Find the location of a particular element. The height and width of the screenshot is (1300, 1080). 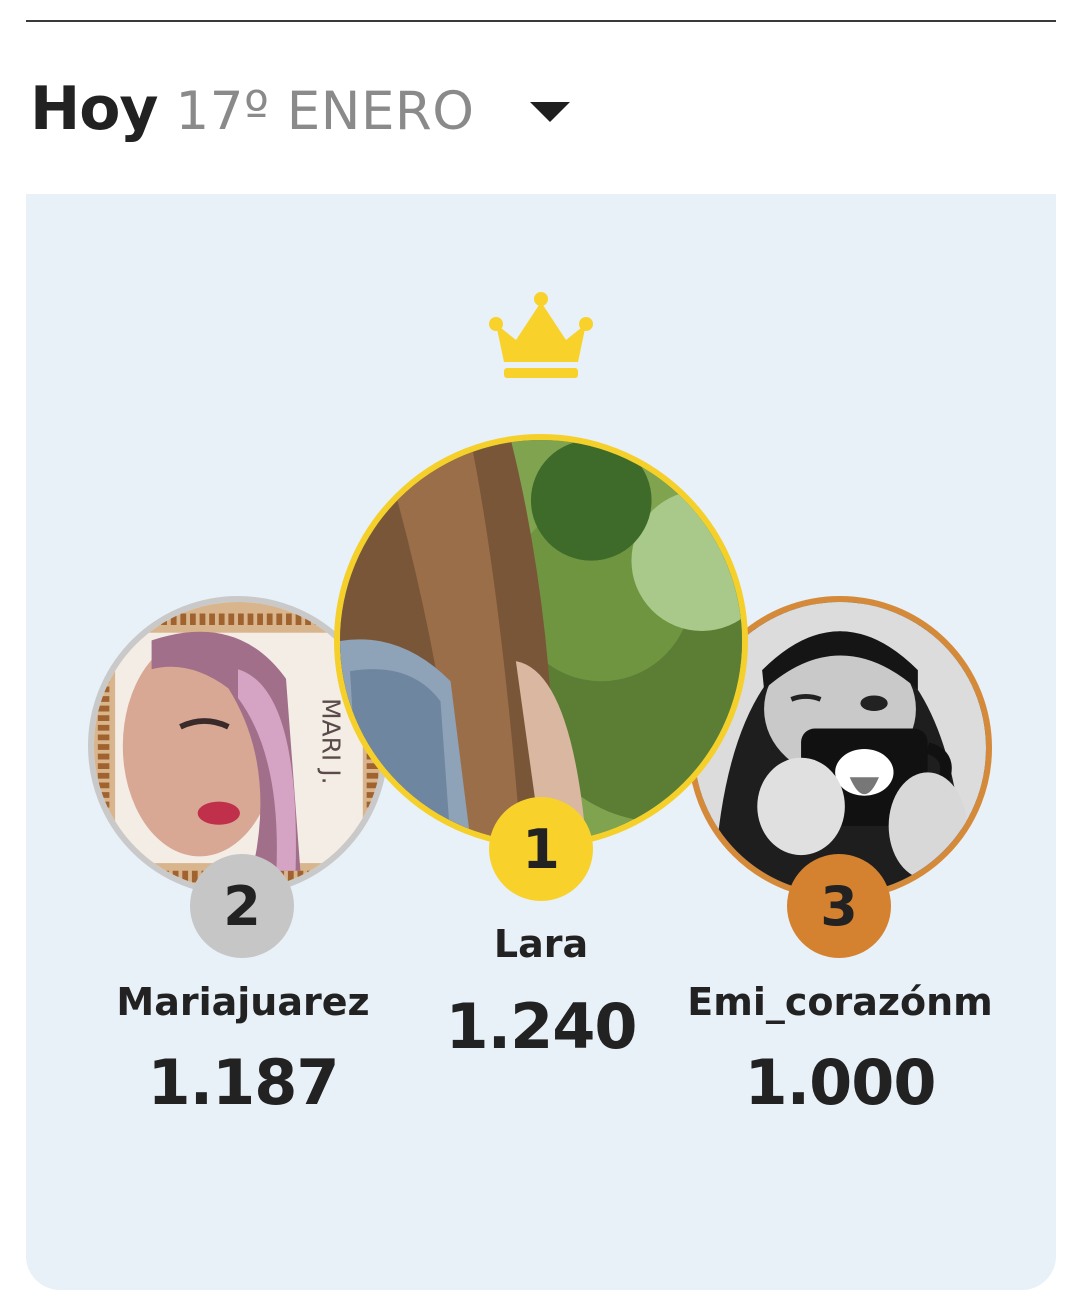

rank-badge-2: 2 is located at coordinates (242, 906).